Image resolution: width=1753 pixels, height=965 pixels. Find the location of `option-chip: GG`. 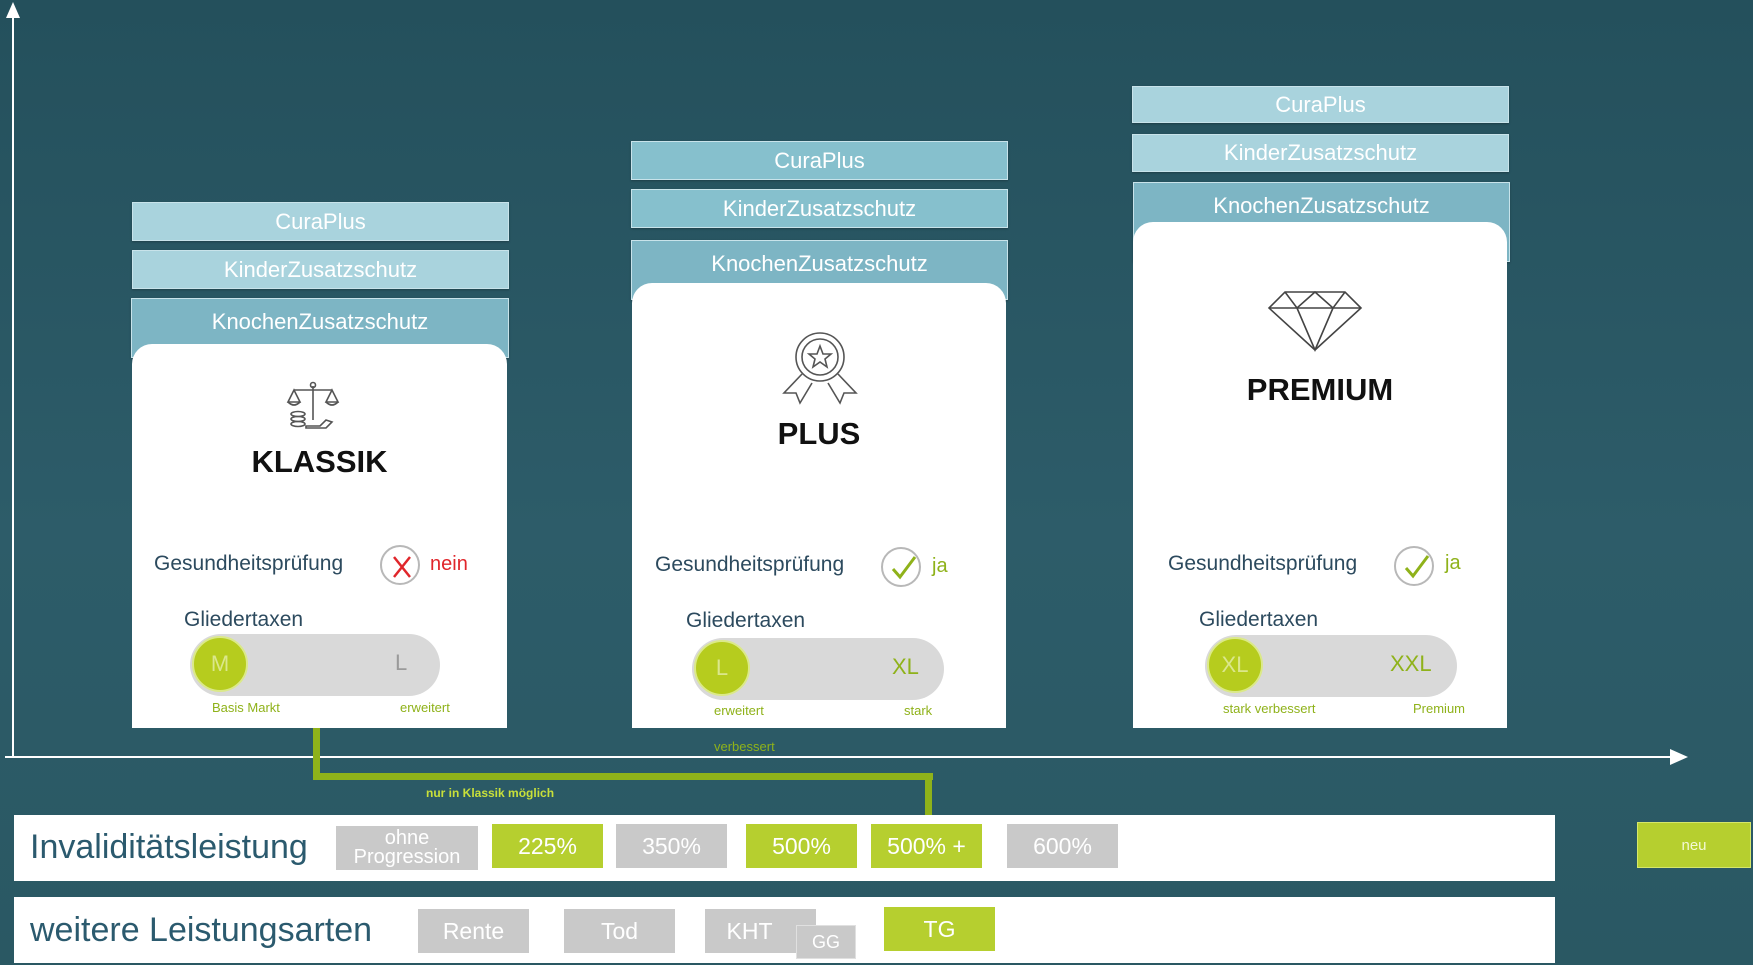

option-chip: GG is located at coordinates (826, 942).